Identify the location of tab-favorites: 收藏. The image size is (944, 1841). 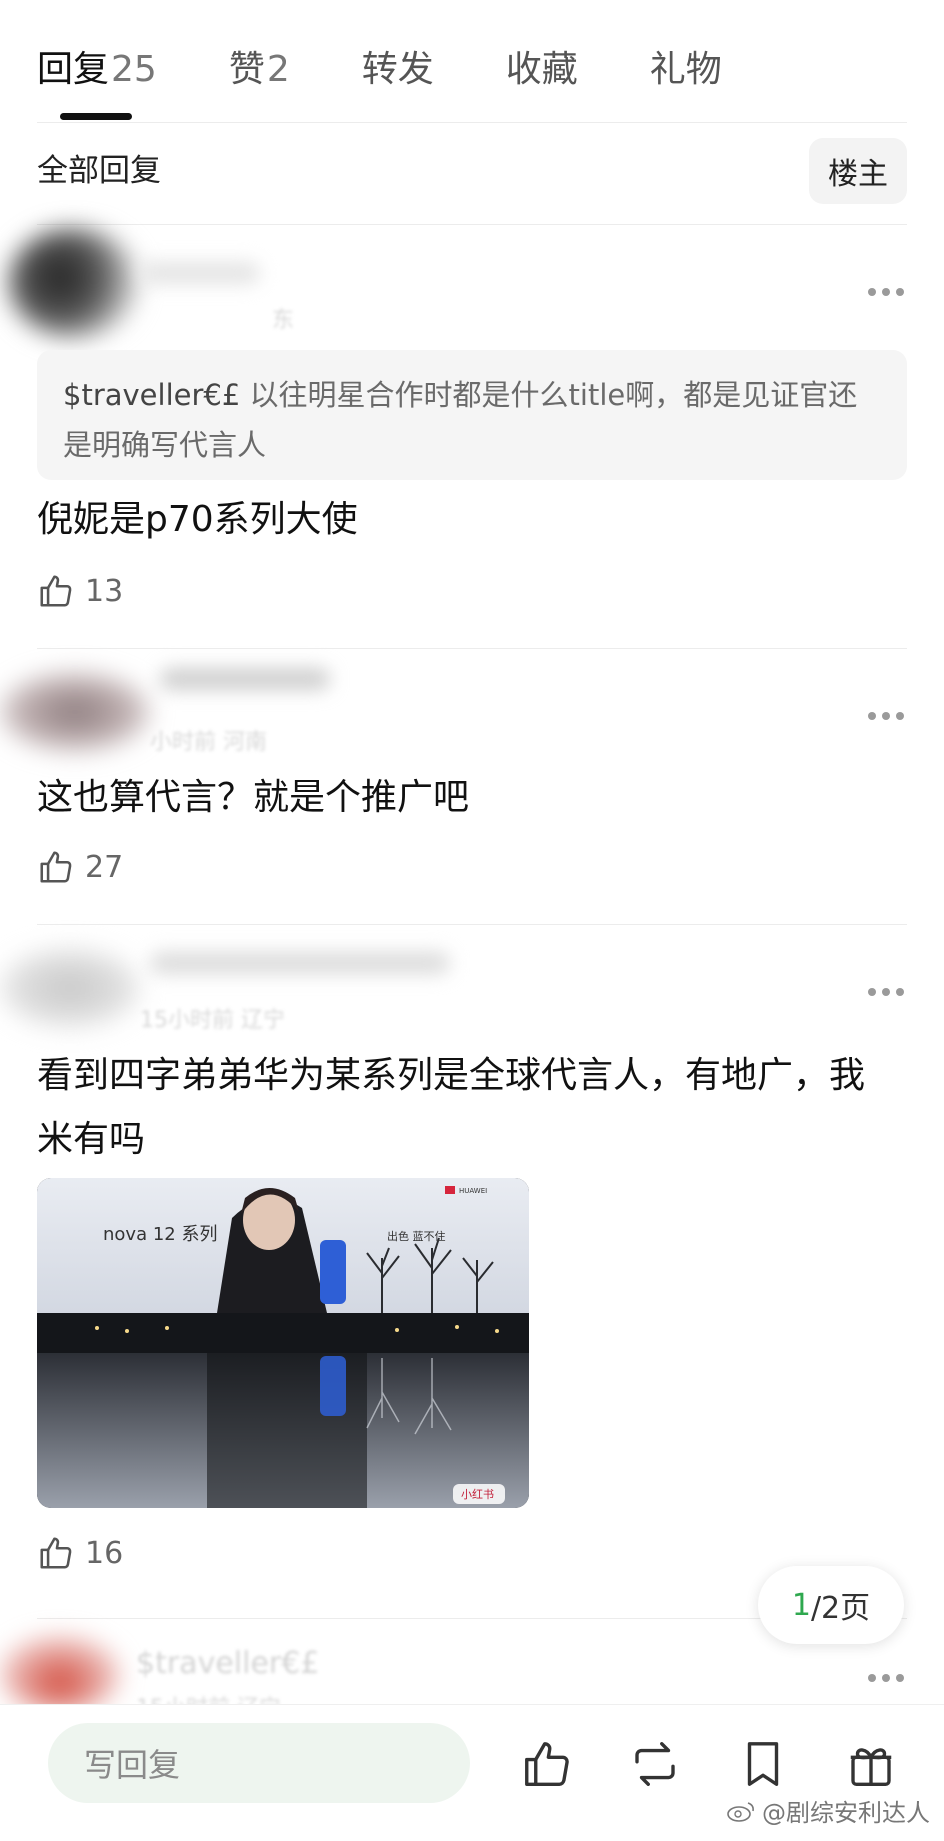
(542, 70).